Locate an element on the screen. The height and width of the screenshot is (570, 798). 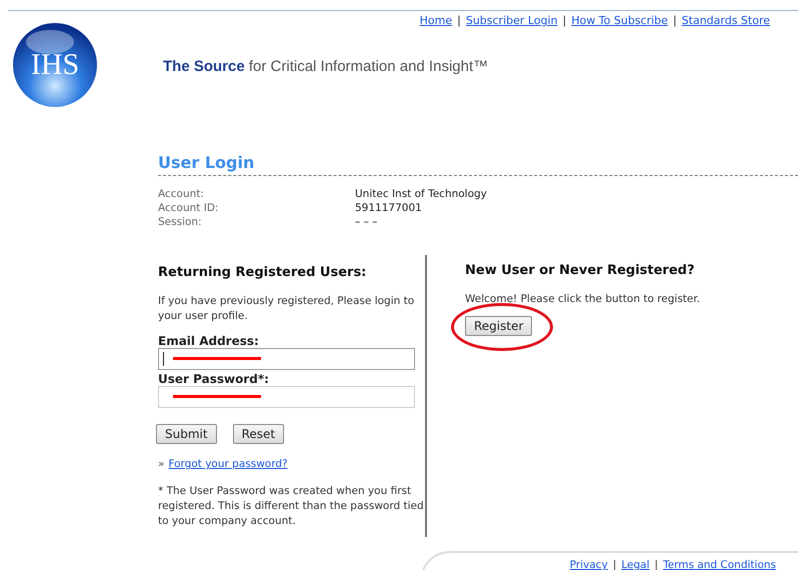
section-heading: Returning Registered Users: is located at coordinates (263, 272).